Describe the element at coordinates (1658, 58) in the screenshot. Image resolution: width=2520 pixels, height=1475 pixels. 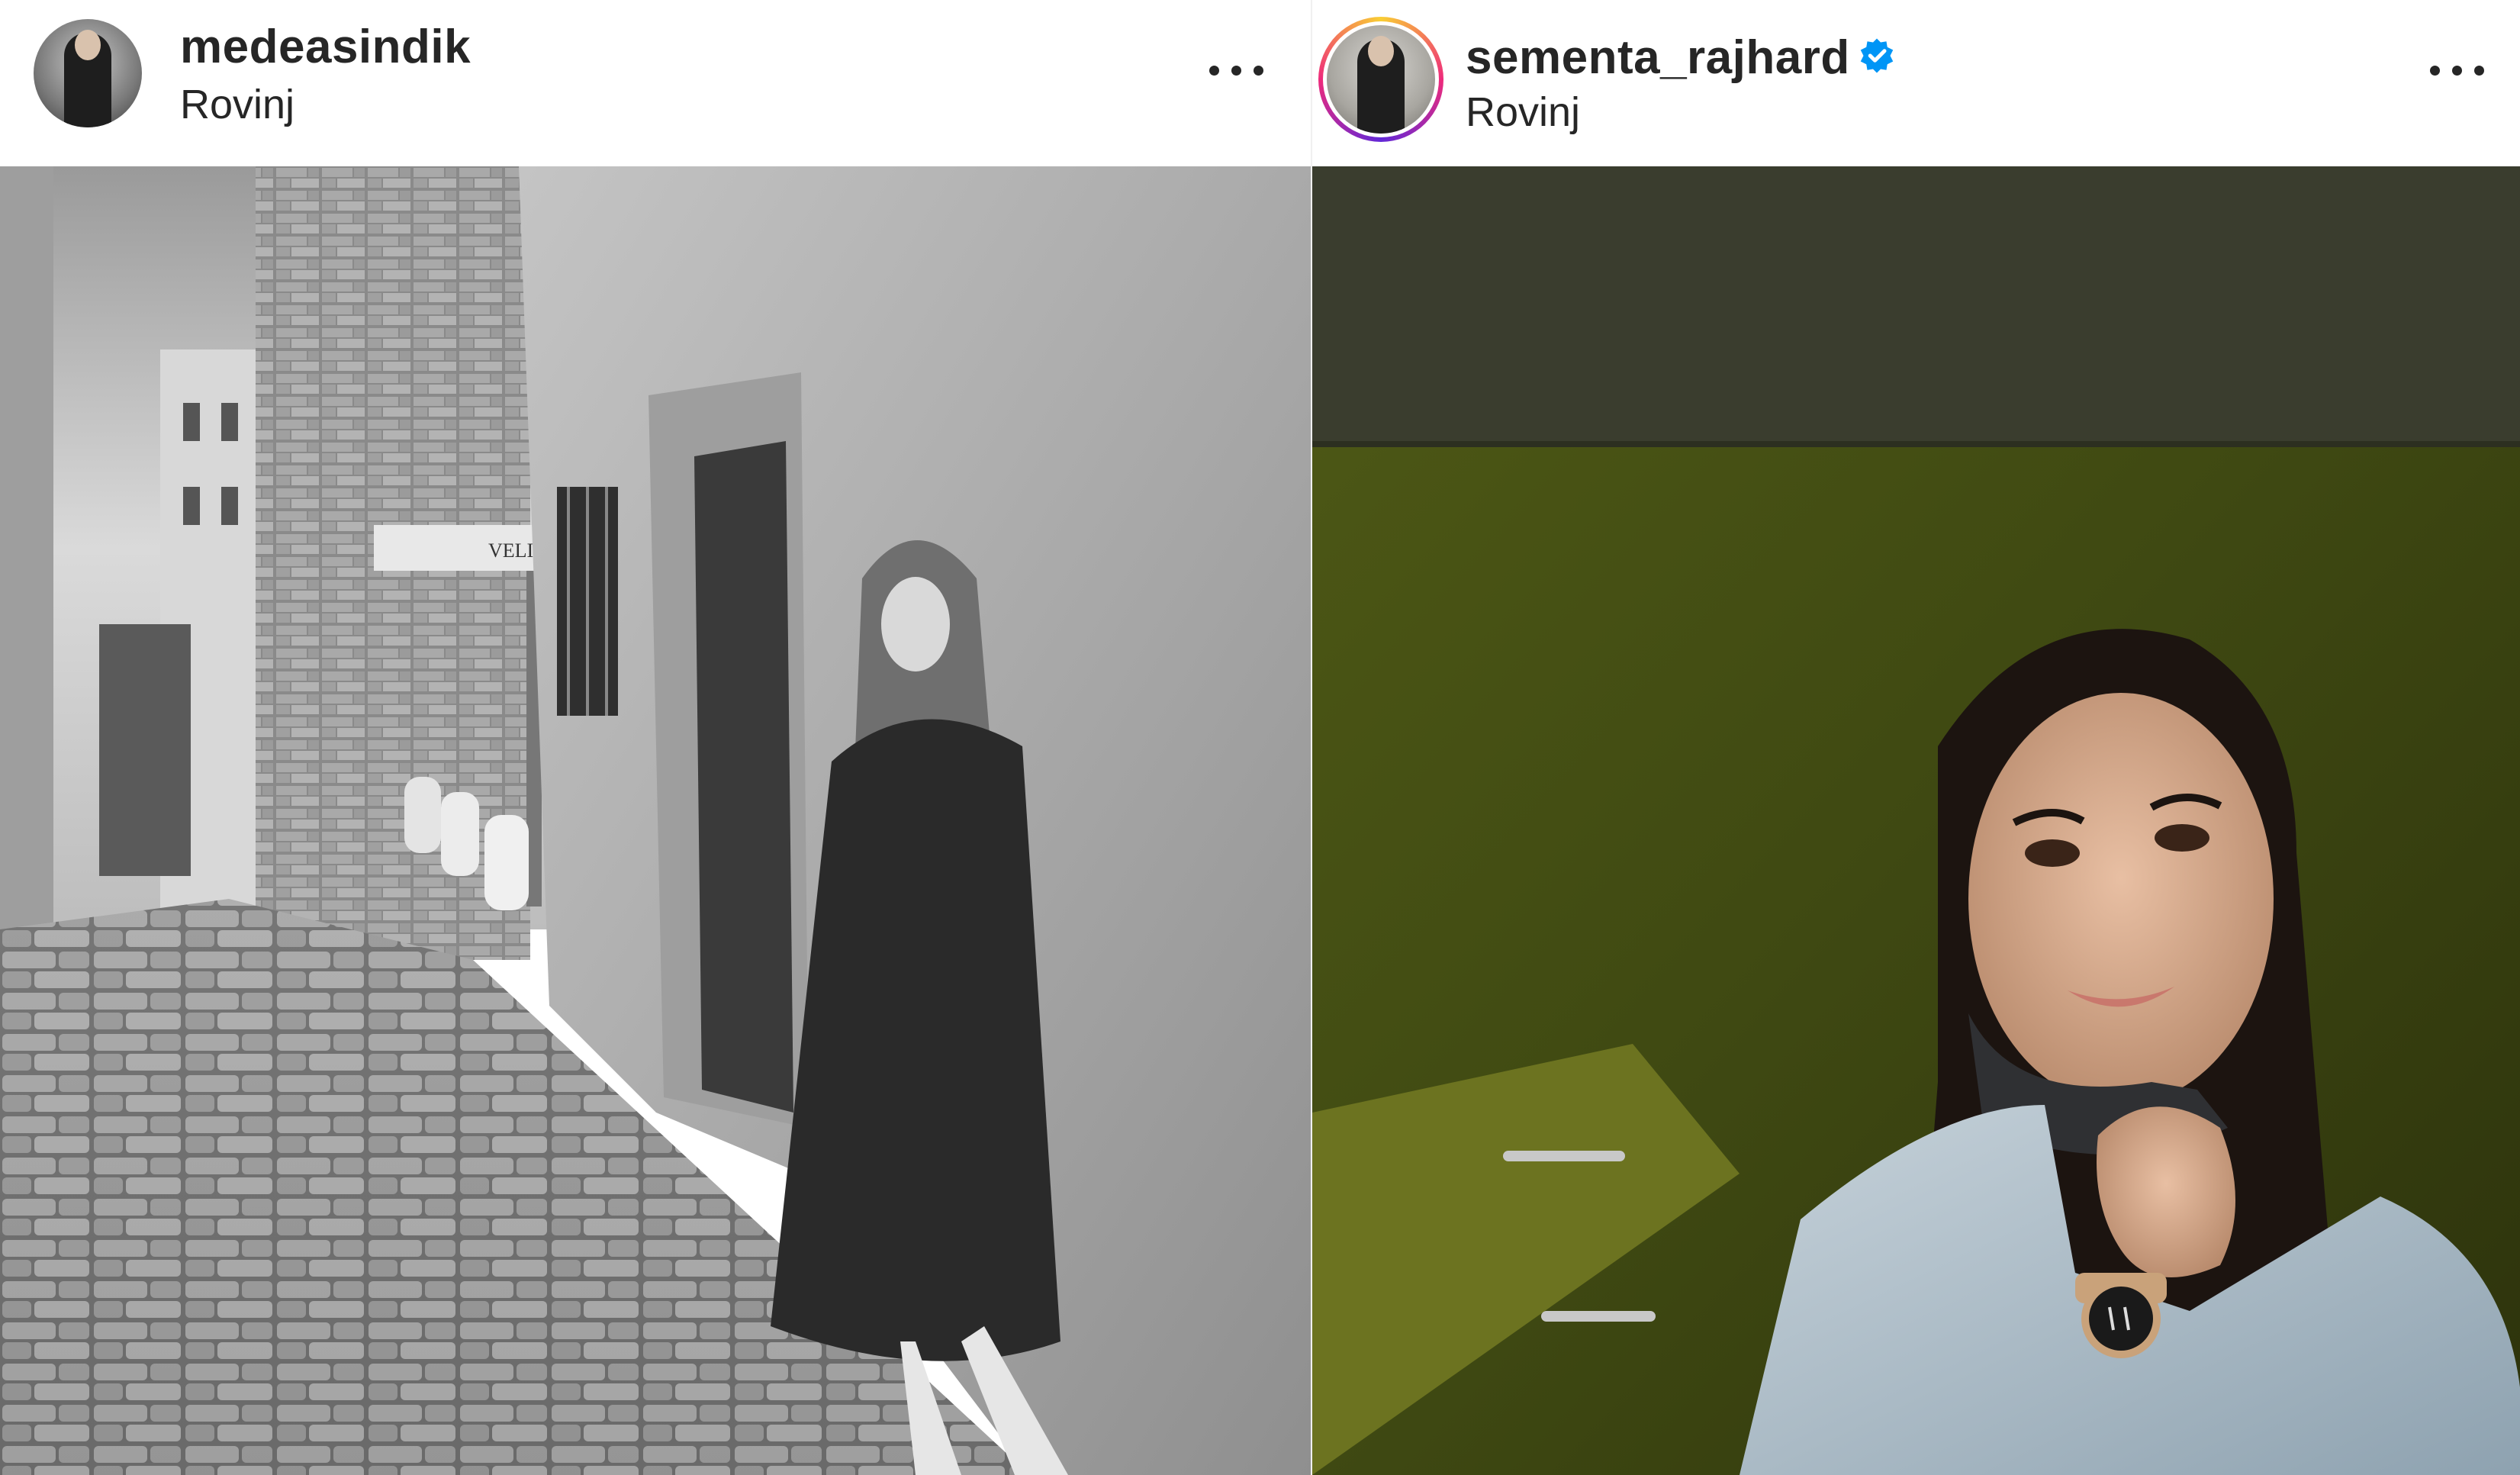
I see `username: sementa_rajhard` at that location.